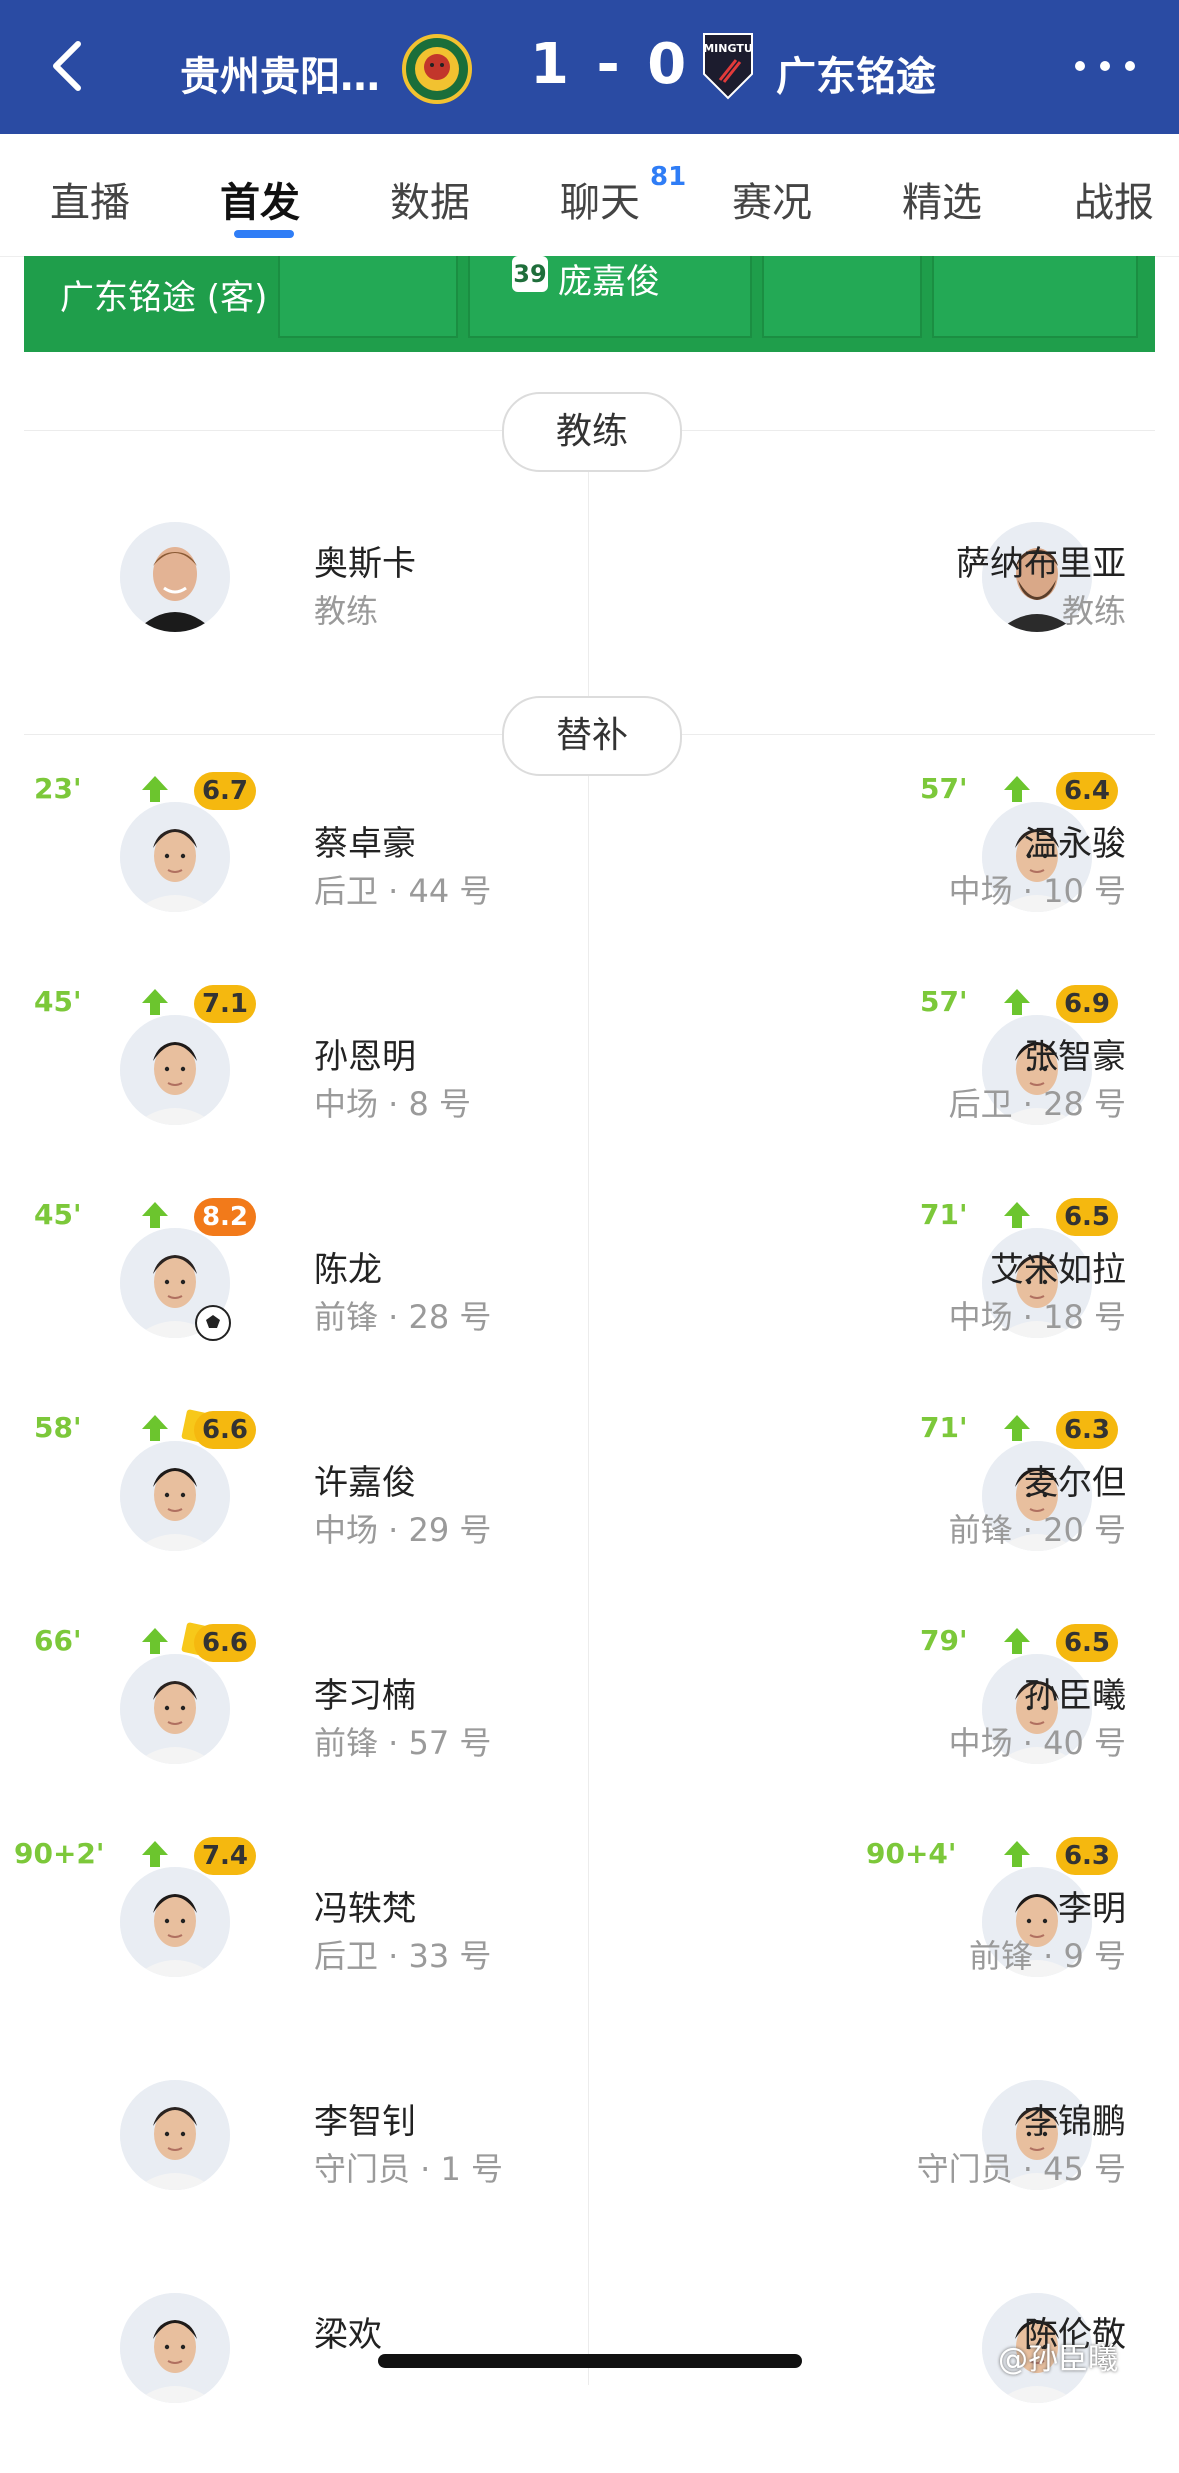 This screenshot has height=2473, width=1179. I want to click on tab-highlights: 精选, so click(942, 199).